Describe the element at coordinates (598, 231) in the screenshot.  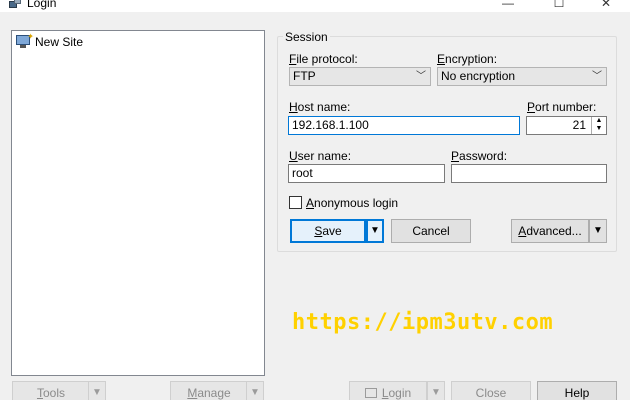
I see `advanced-dropdown-icon: ▼` at that location.